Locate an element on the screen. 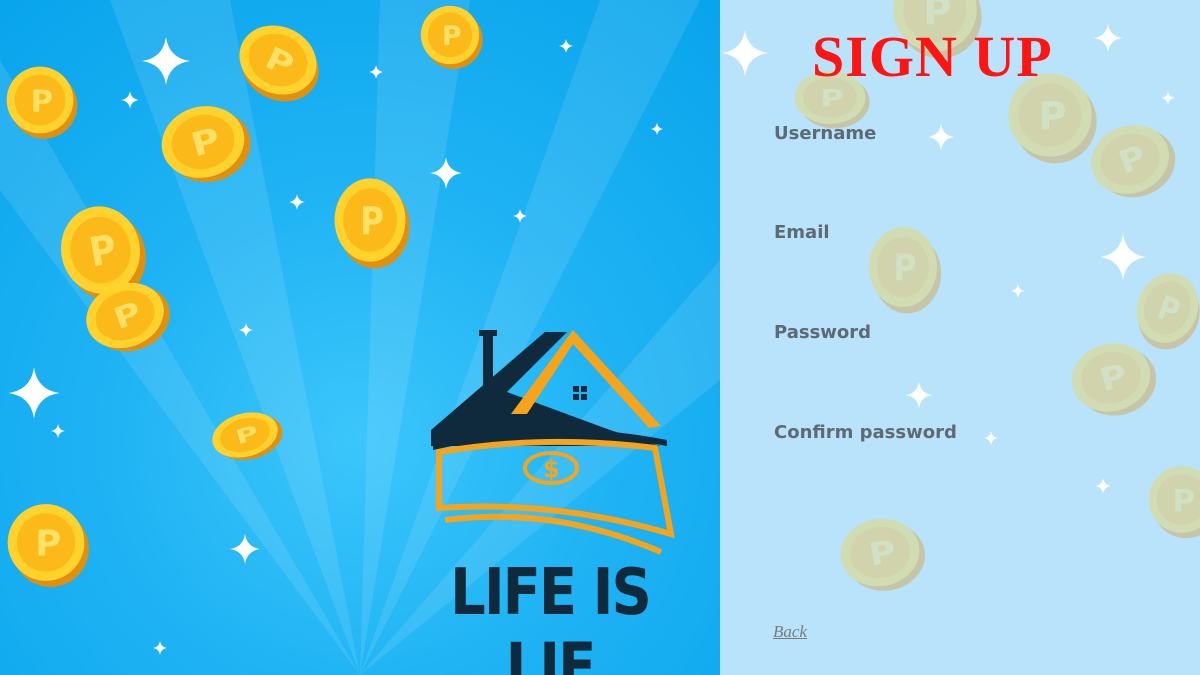 Image resolution: width=1200 pixels, height=675 pixels. confirm-password-label: Confirm password is located at coordinates (865, 432).